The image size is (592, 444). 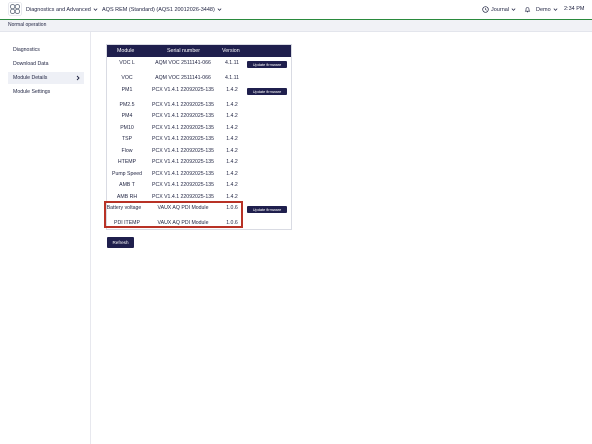 I want to click on section-title: Diagnostics and Advanced, so click(x=58, y=9).